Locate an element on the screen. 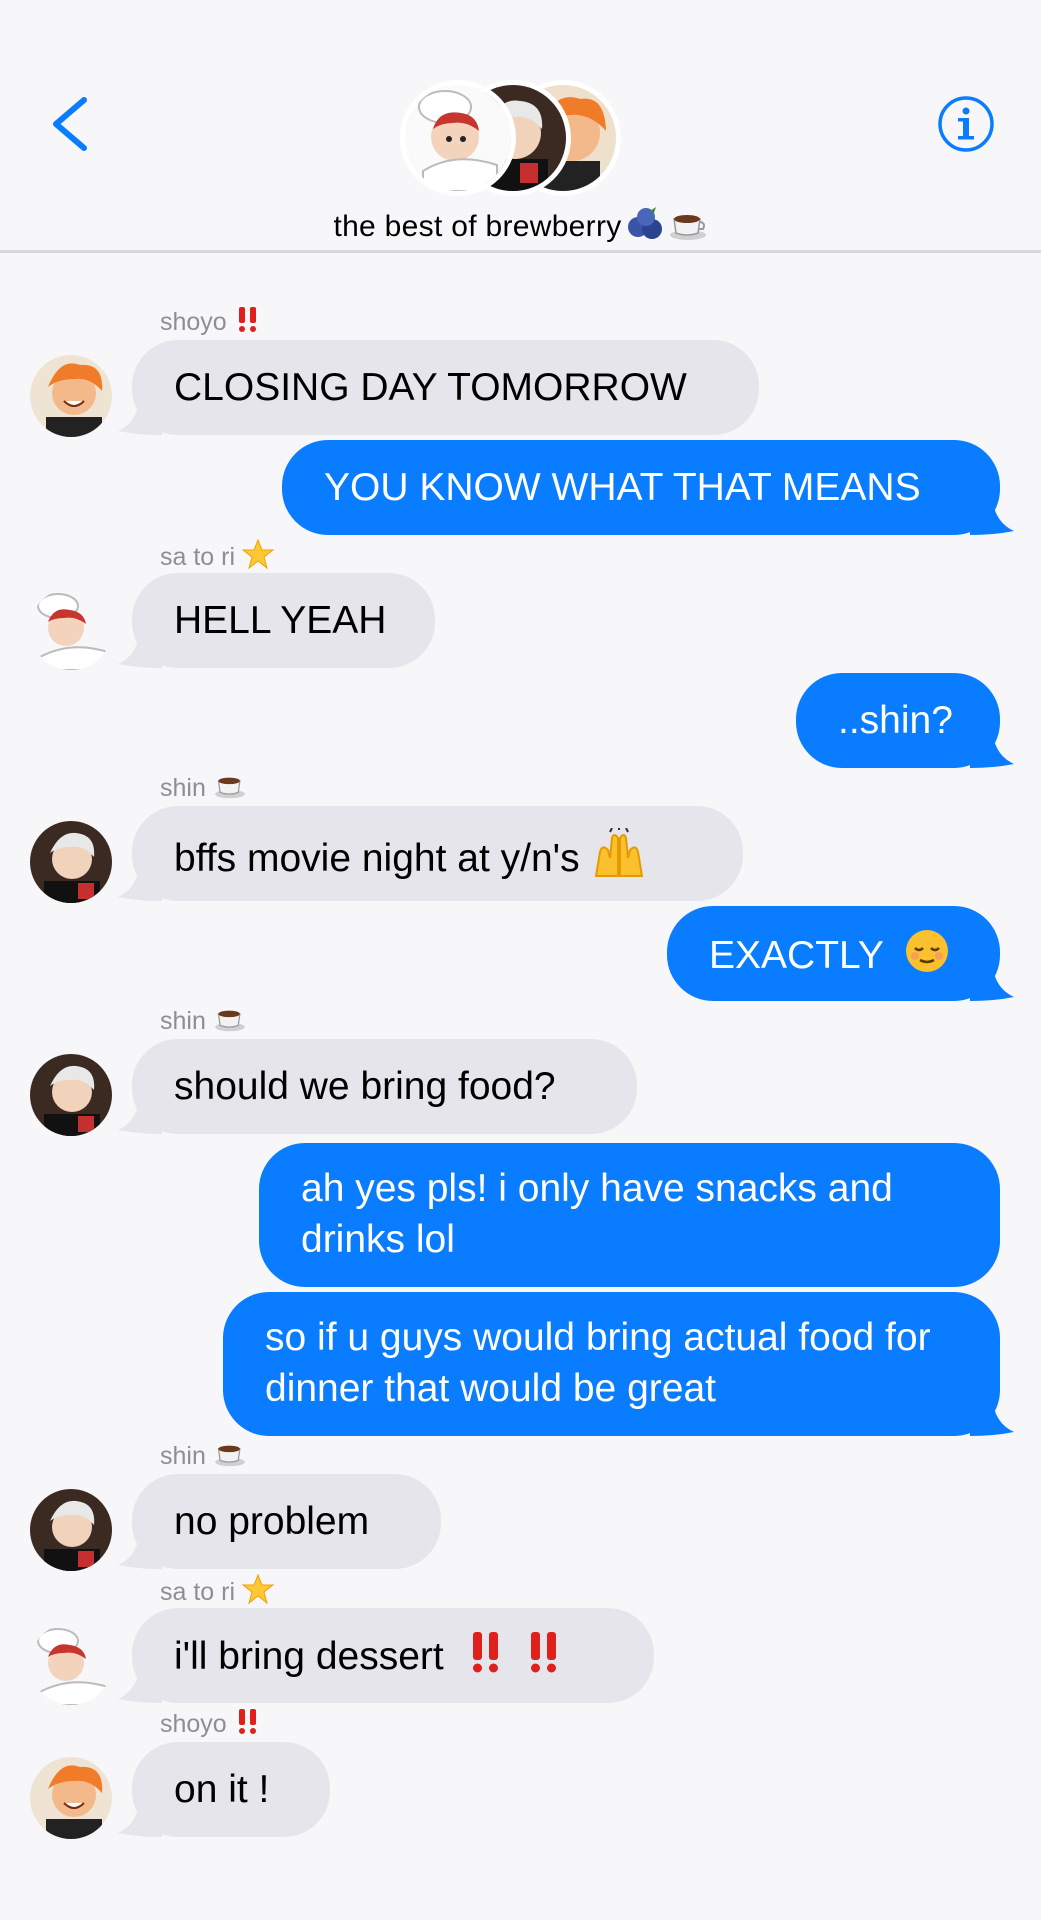 The image size is (1041, 1920). conversation-header: the best of brewberry is located at coordinates (520, 127).